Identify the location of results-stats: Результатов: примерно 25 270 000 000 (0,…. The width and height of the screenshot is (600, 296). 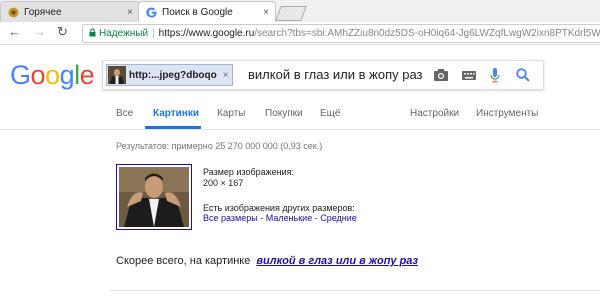
(219, 146).